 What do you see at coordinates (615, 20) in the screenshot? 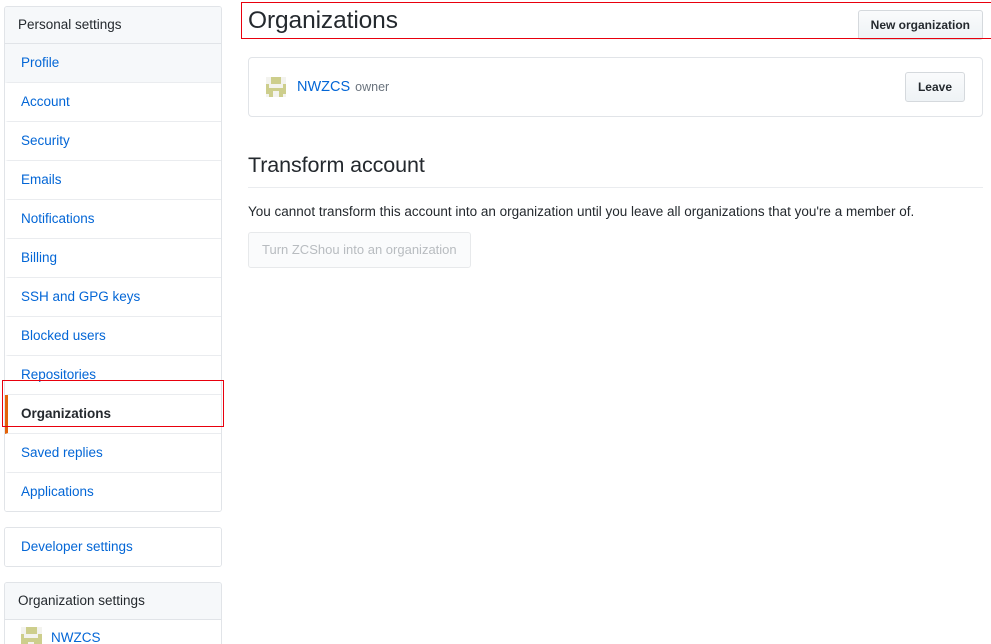
I see `page-header: Organizations New organization` at bounding box center [615, 20].